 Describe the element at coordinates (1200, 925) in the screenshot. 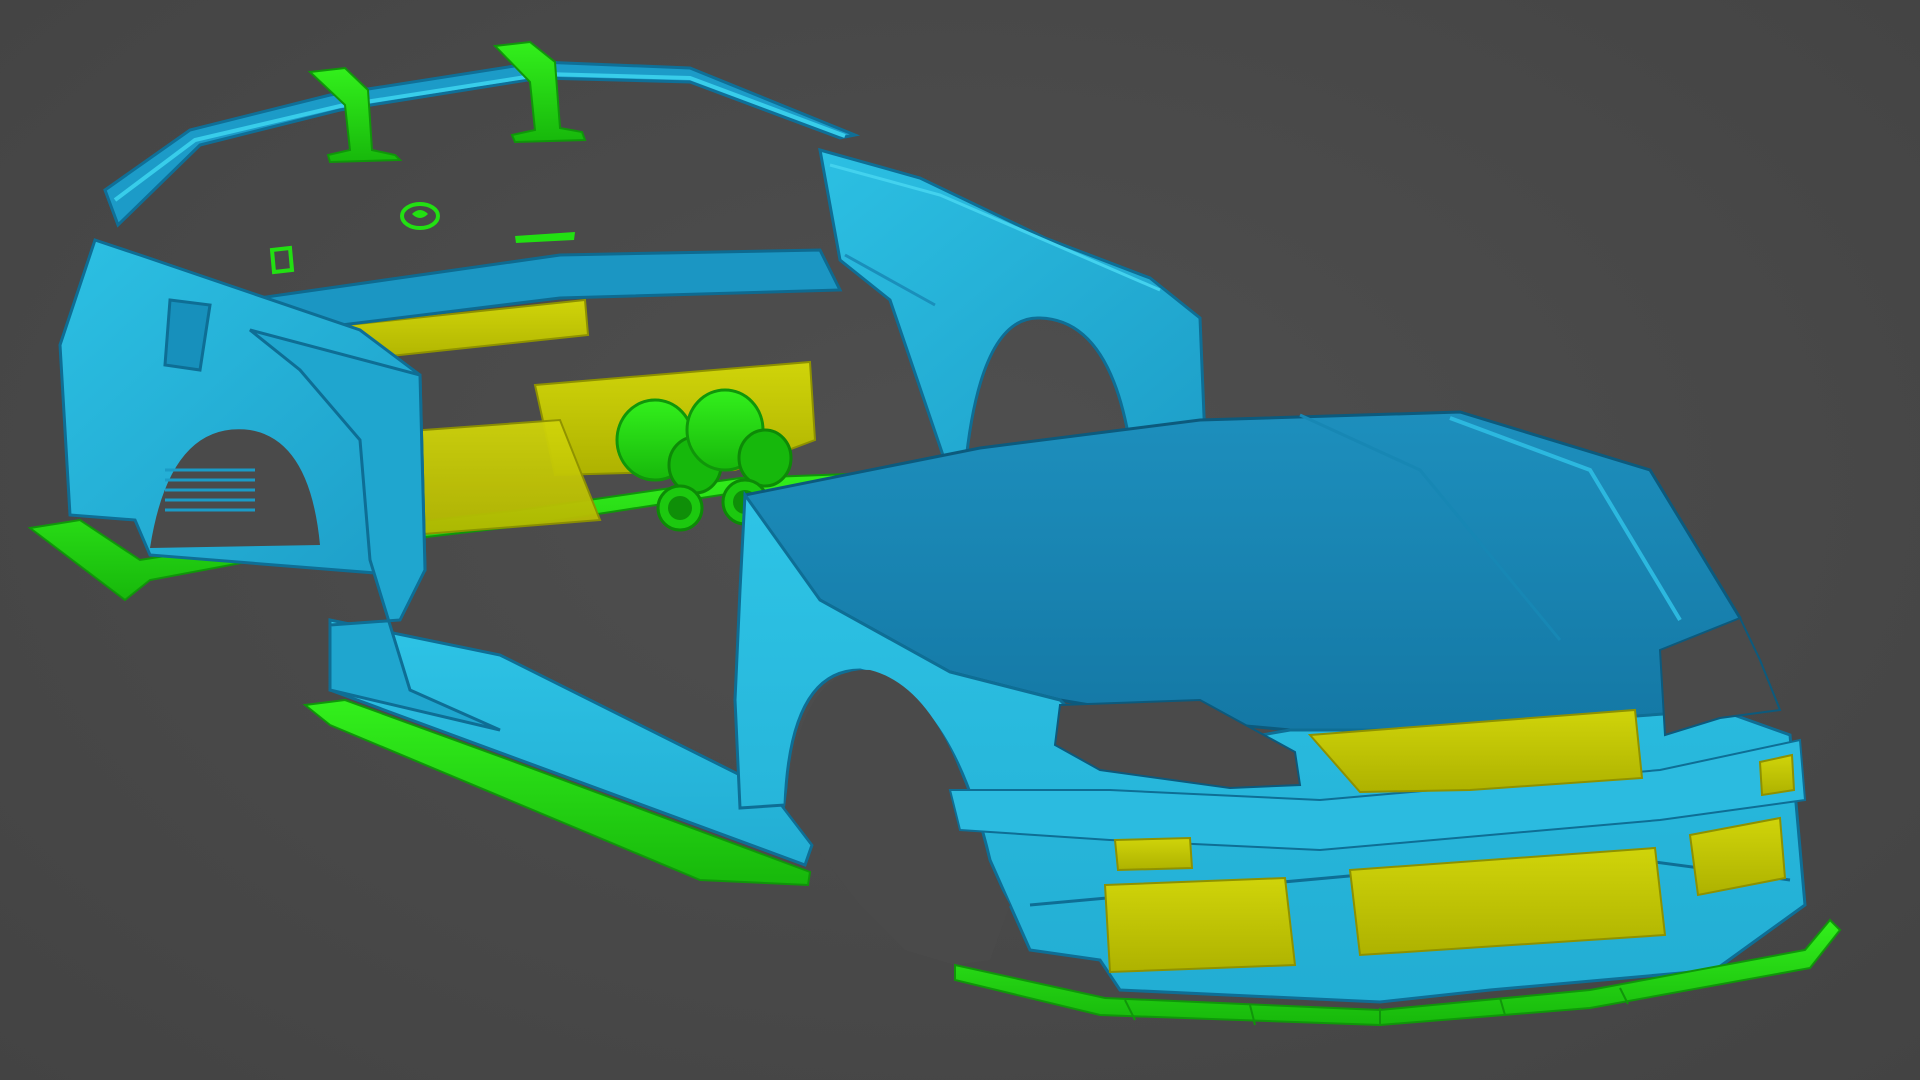

I see `grille-insert` at that location.